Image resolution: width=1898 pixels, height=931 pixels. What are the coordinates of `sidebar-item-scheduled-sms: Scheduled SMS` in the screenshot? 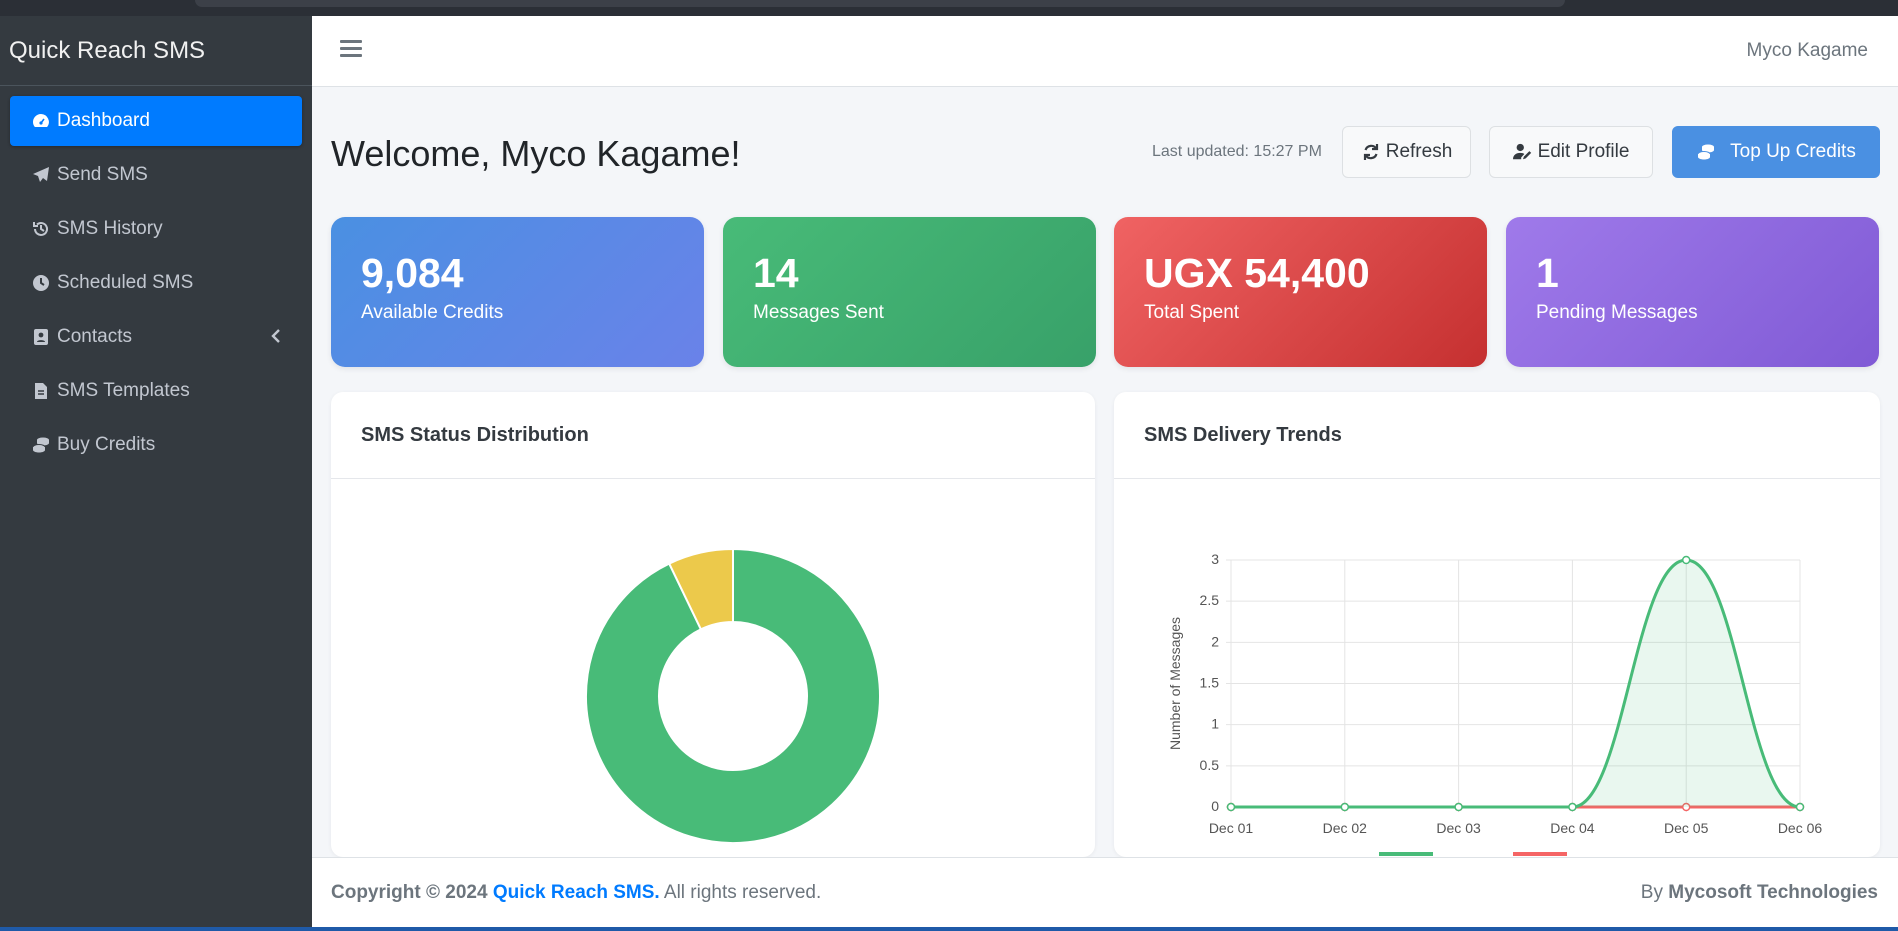 It's located at (156, 283).